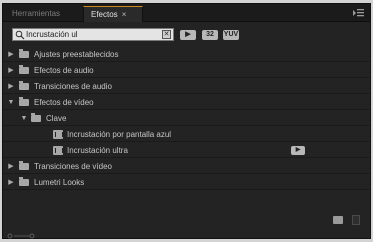 The width and height of the screenshot is (373, 242). Describe the element at coordinates (186, 13) in the screenshot. I see `panel-tab-bar: Herramientas Efectos ×` at that location.